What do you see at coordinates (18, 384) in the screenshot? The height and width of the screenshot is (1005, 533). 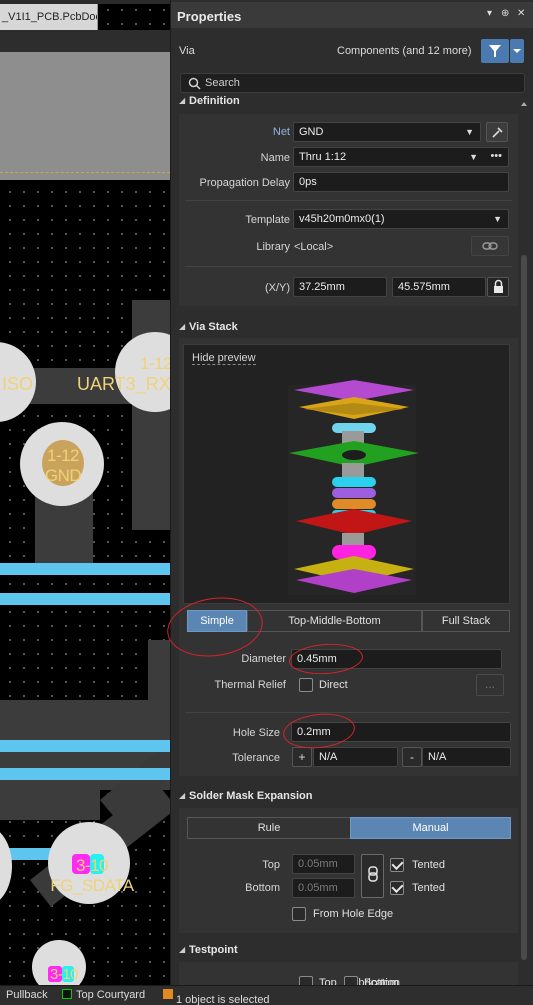 I see `net-label: ISO` at bounding box center [18, 384].